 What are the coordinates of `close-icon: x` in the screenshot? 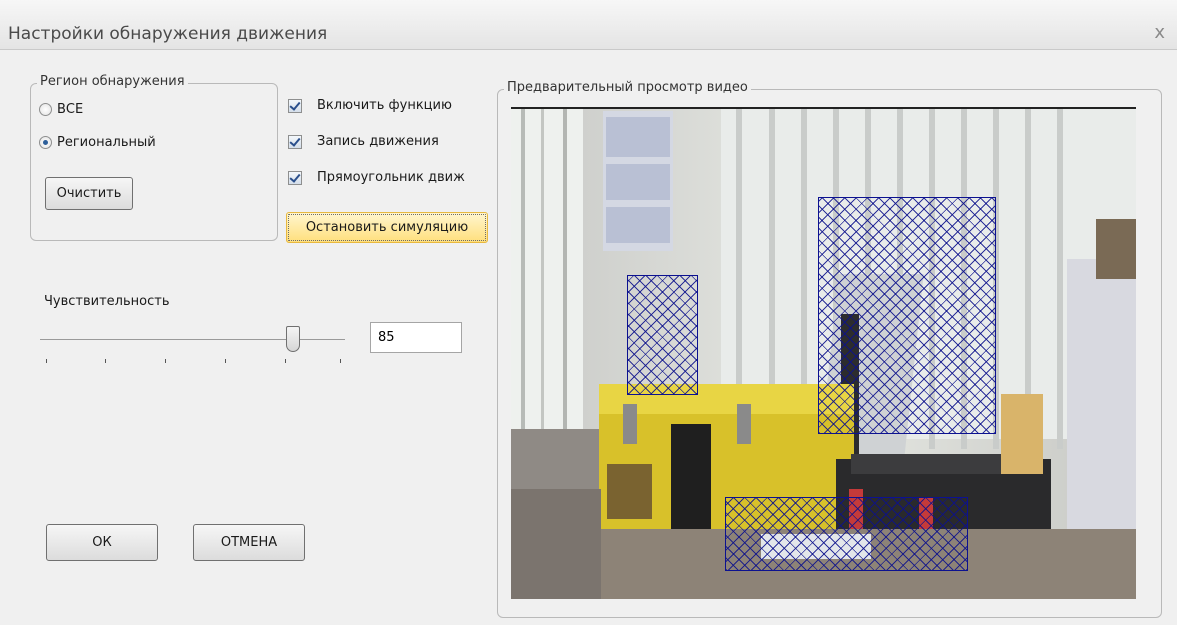 It's located at (1159, 32).